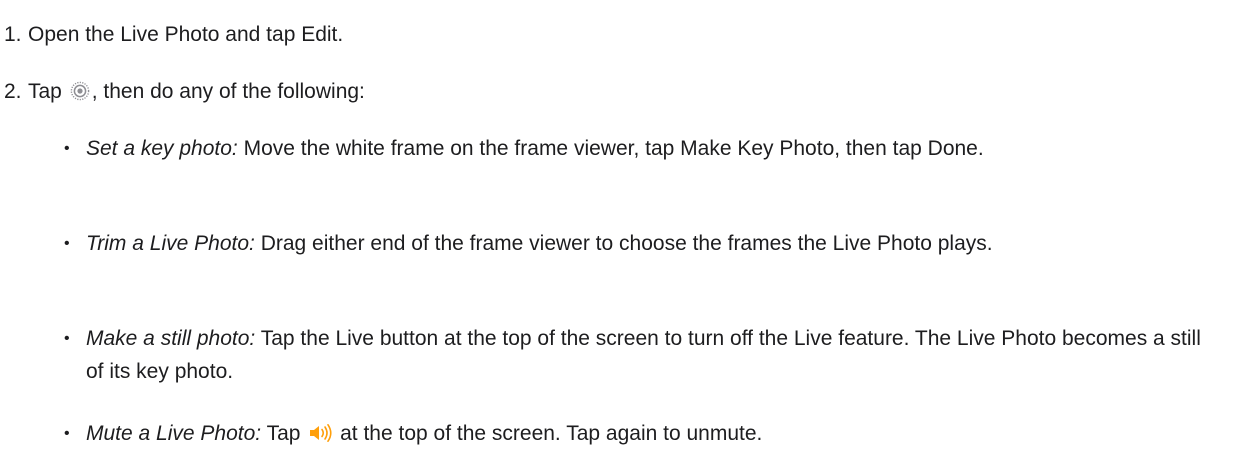 The height and width of the screenshot is (471, 1248). What do you see at coordinates (170, 243) in the screenshot?
I see `bullet-term: Trim a Live Photo:` at bounding box center [170, 243].